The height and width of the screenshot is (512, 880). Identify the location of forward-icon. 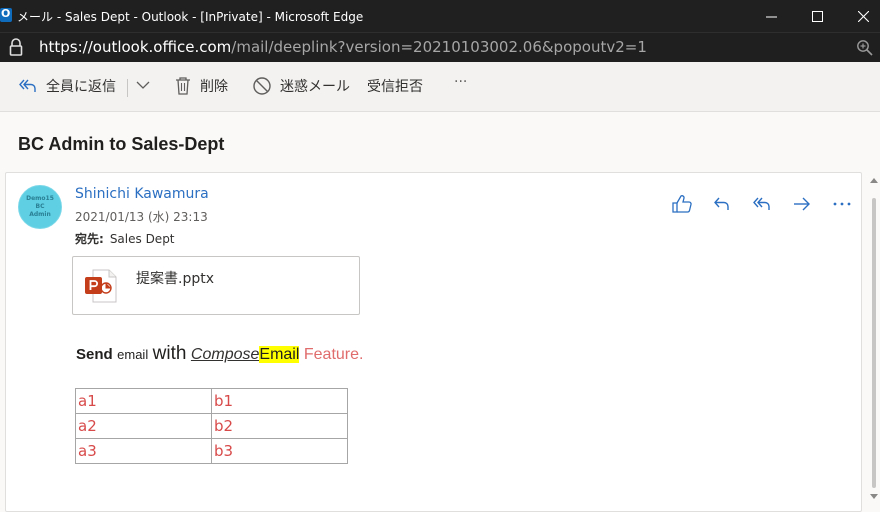
(802, 204).